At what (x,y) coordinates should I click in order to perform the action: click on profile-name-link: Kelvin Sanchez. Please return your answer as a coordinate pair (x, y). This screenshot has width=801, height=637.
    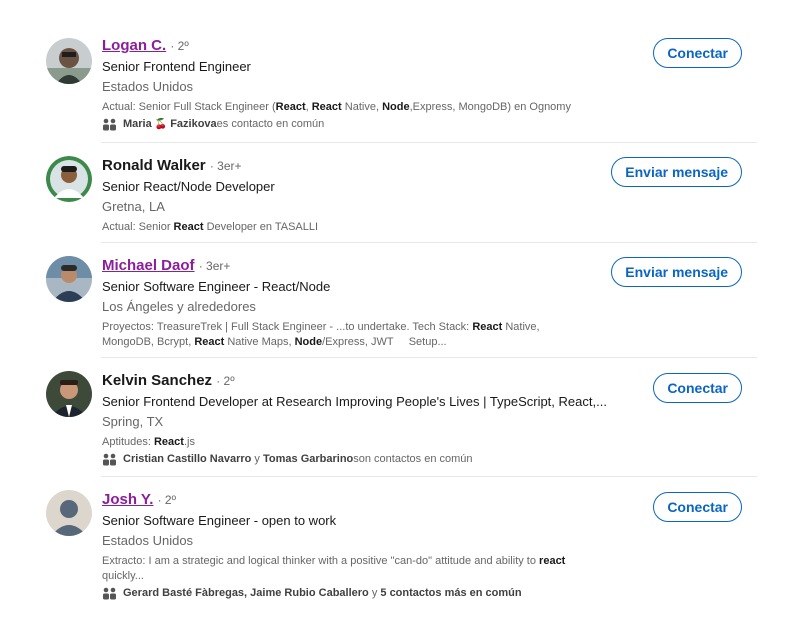
    Looking at the image, I should click on (157, 380).